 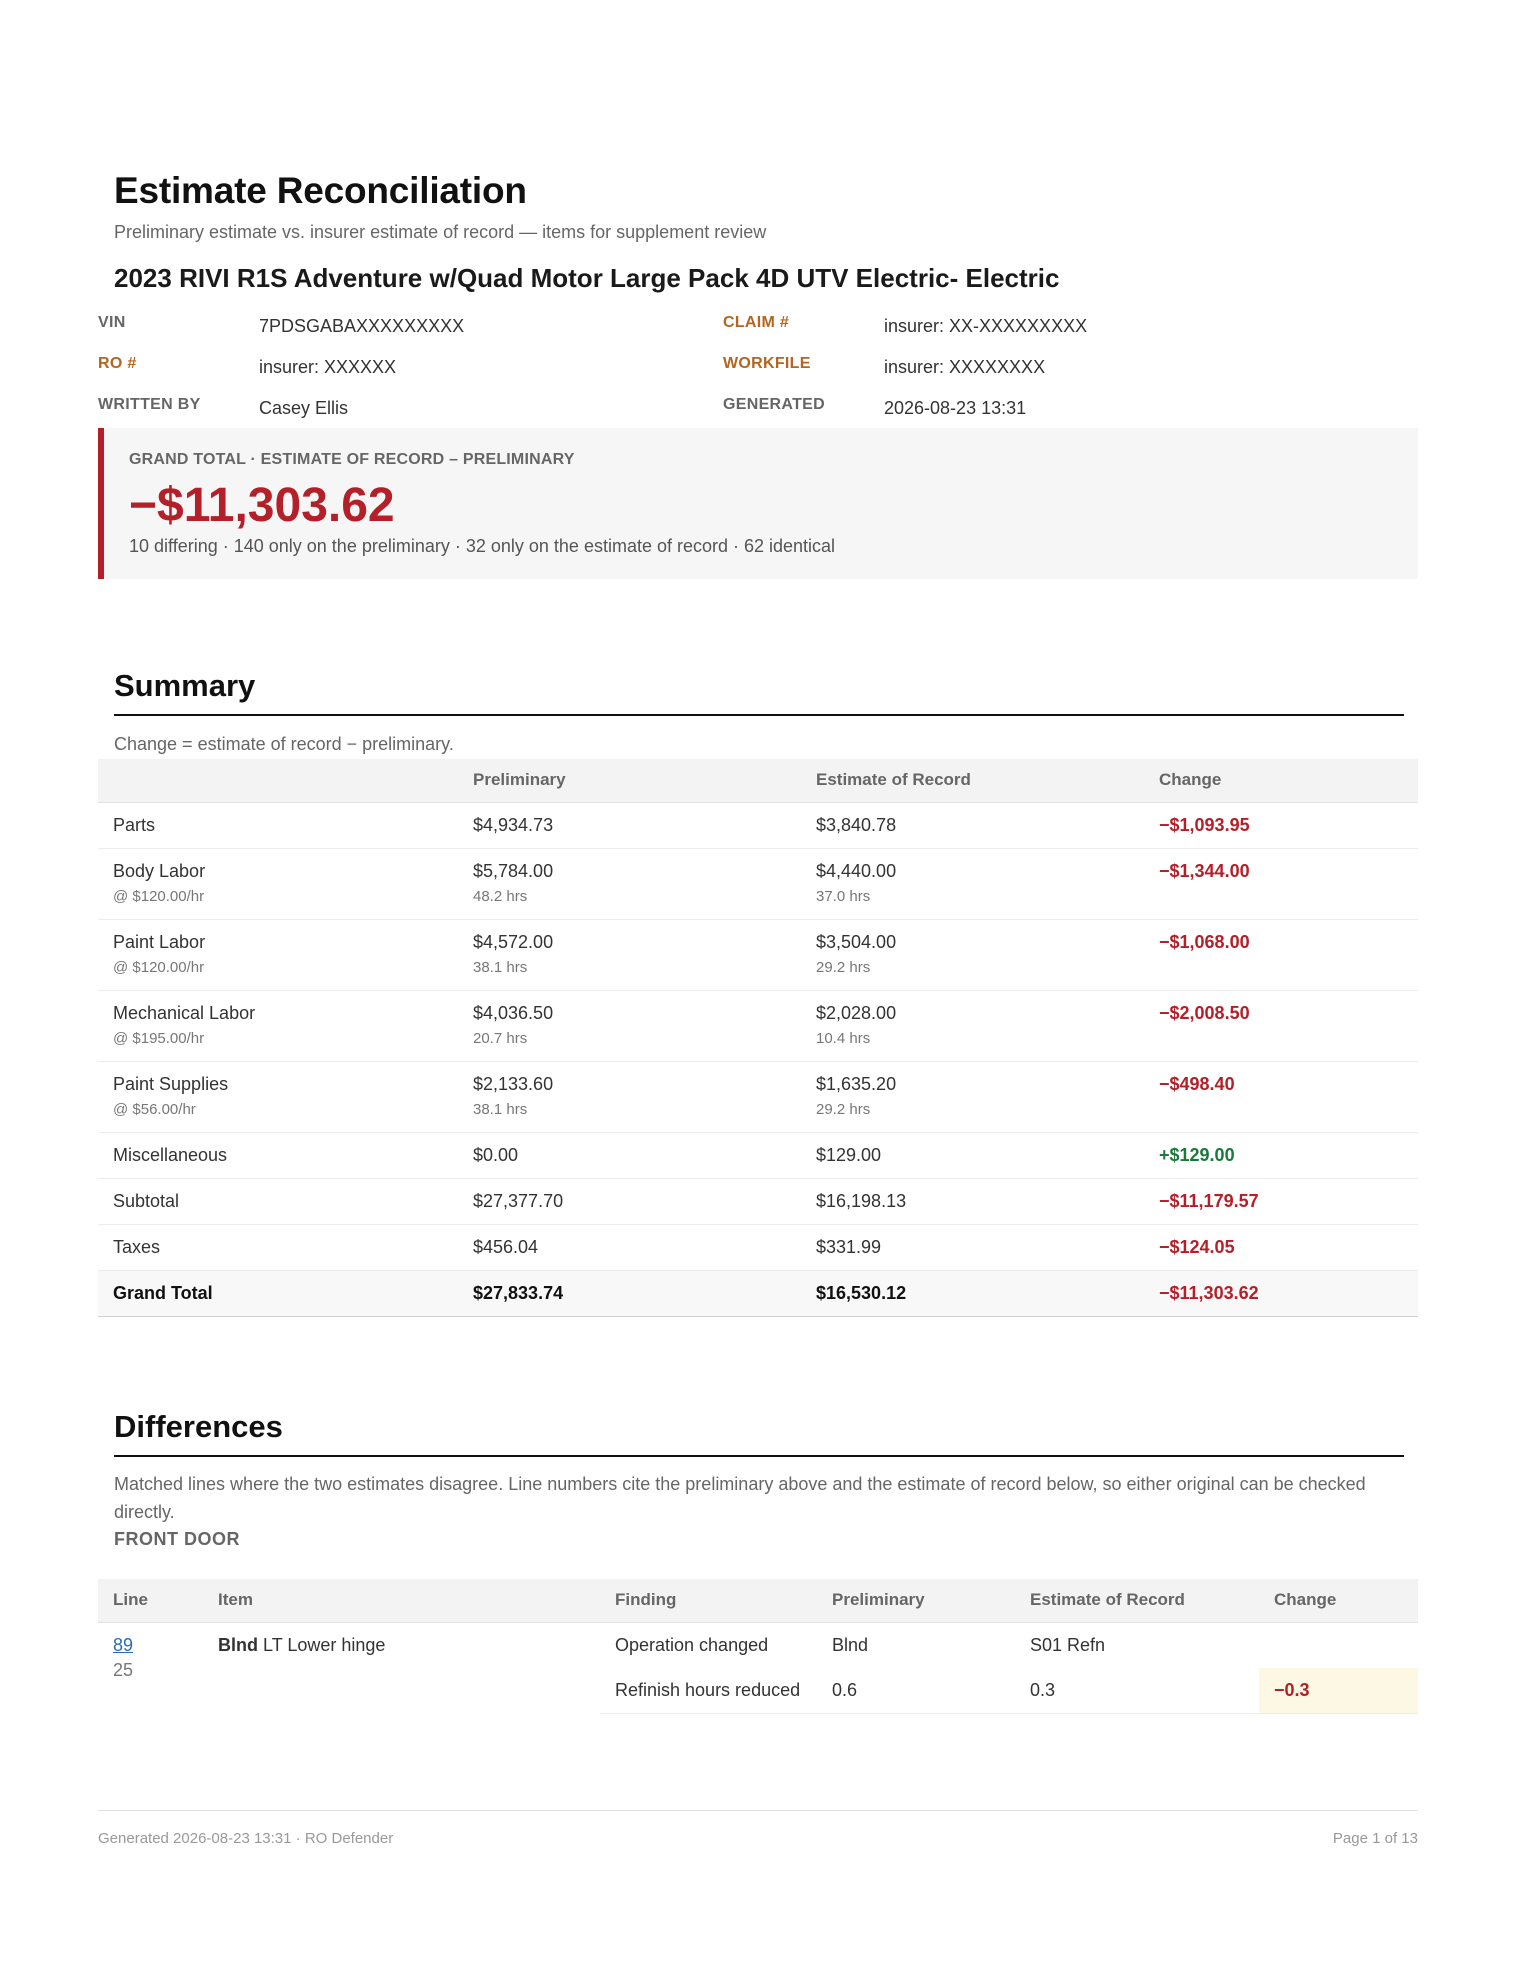 What do you see at coordinates (150, 1645) in the screenshot?
I see `line-link-preliminary: 89` at bounding box center [150, 1645].